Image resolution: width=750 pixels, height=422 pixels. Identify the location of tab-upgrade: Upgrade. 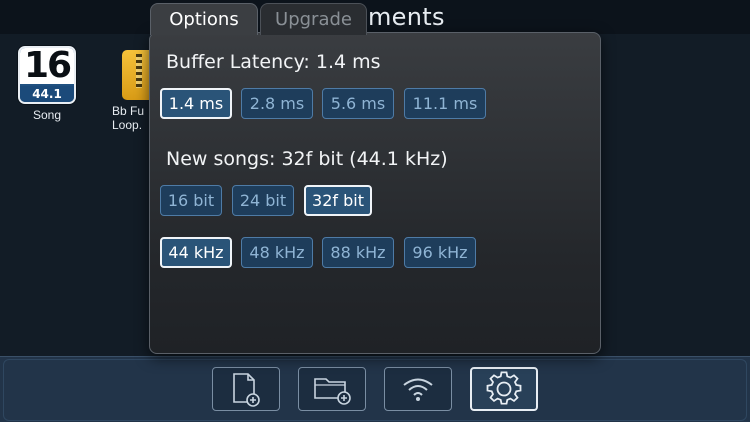
(313, 19).